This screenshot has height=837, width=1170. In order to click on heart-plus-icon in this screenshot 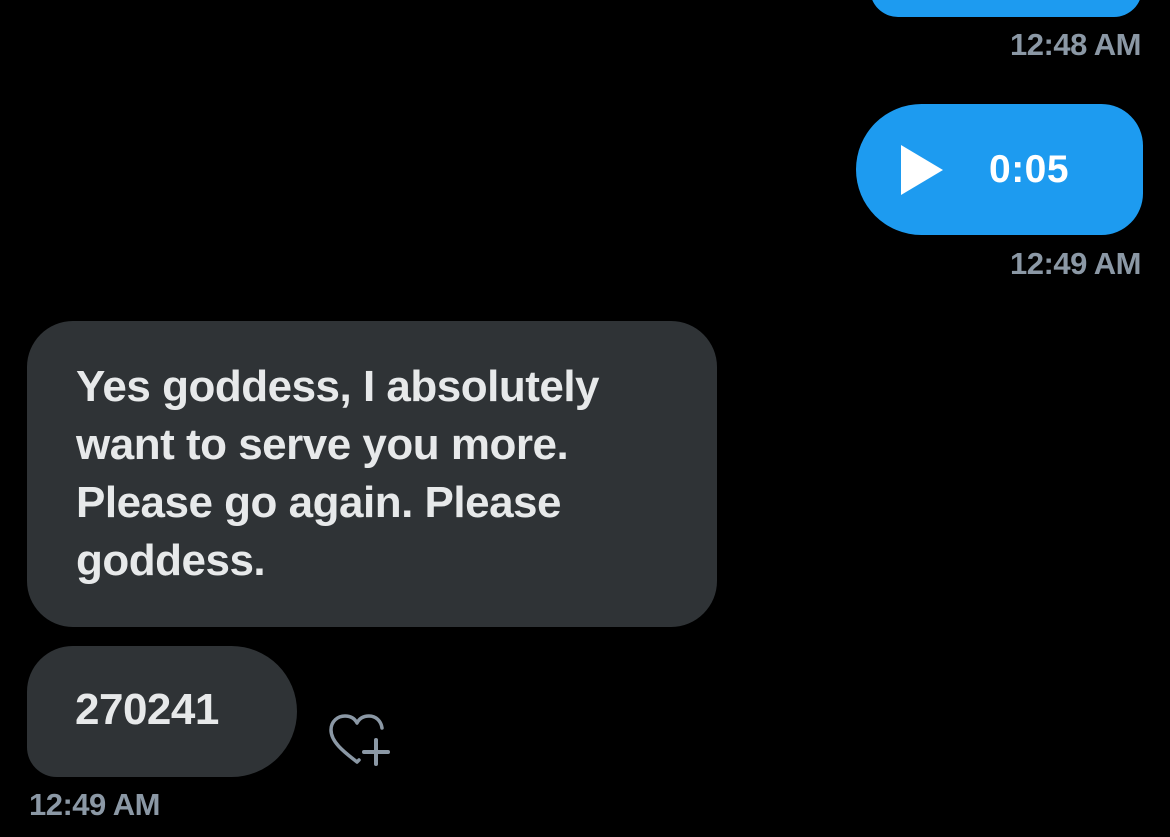, I will do `click(359, 740)`.